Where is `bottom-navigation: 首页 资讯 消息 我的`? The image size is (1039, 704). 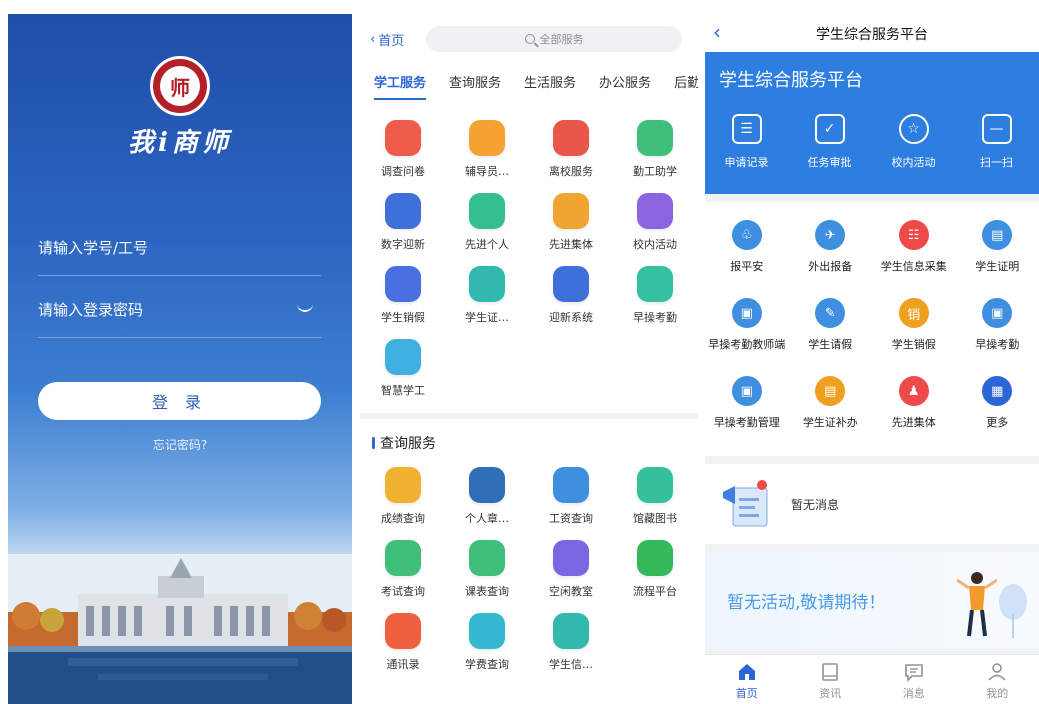
bottom-navigation: 首页 资讯 消息 我的 is located at coordinates (872, 679).